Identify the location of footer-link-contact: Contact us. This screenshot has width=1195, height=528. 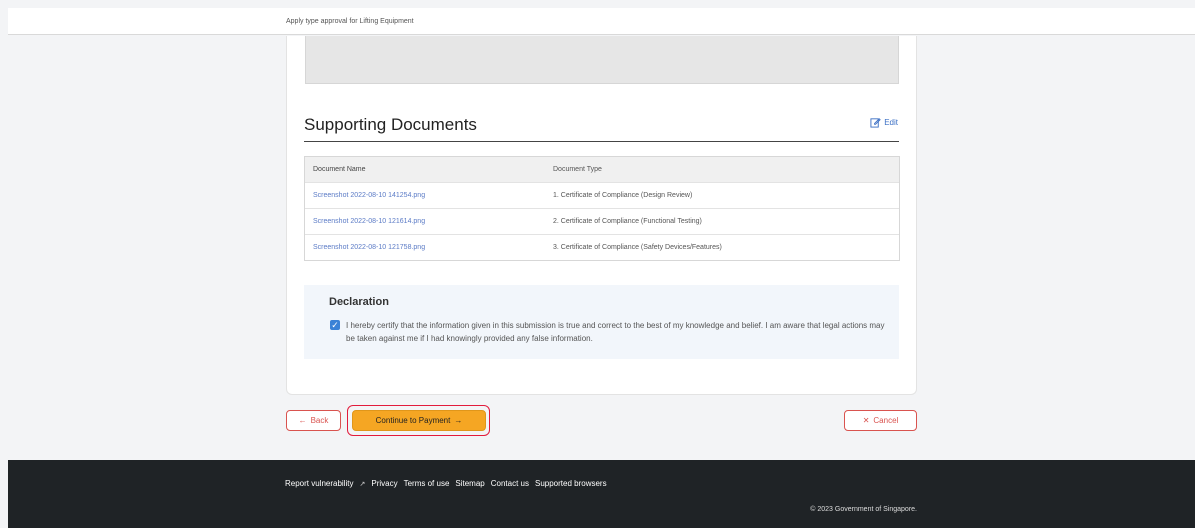
(510, 483).